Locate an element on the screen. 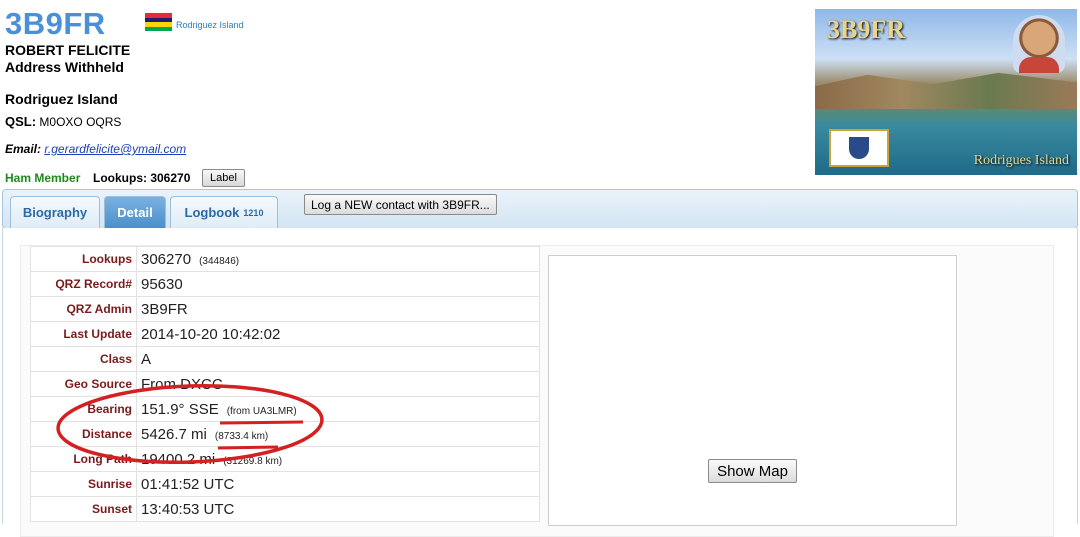  qsl-value: M0OXO OQRS is located at coordinates (80, 122).